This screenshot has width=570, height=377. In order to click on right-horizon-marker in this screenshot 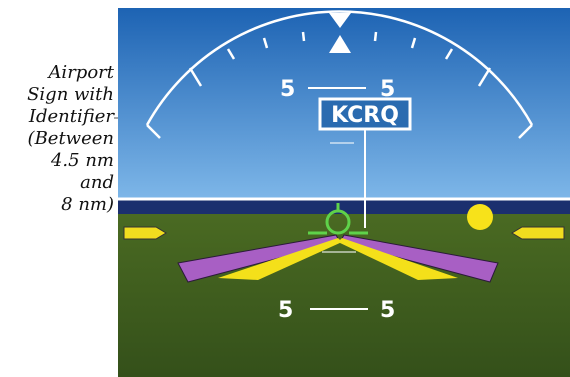, I will do `click(538, 233)`.